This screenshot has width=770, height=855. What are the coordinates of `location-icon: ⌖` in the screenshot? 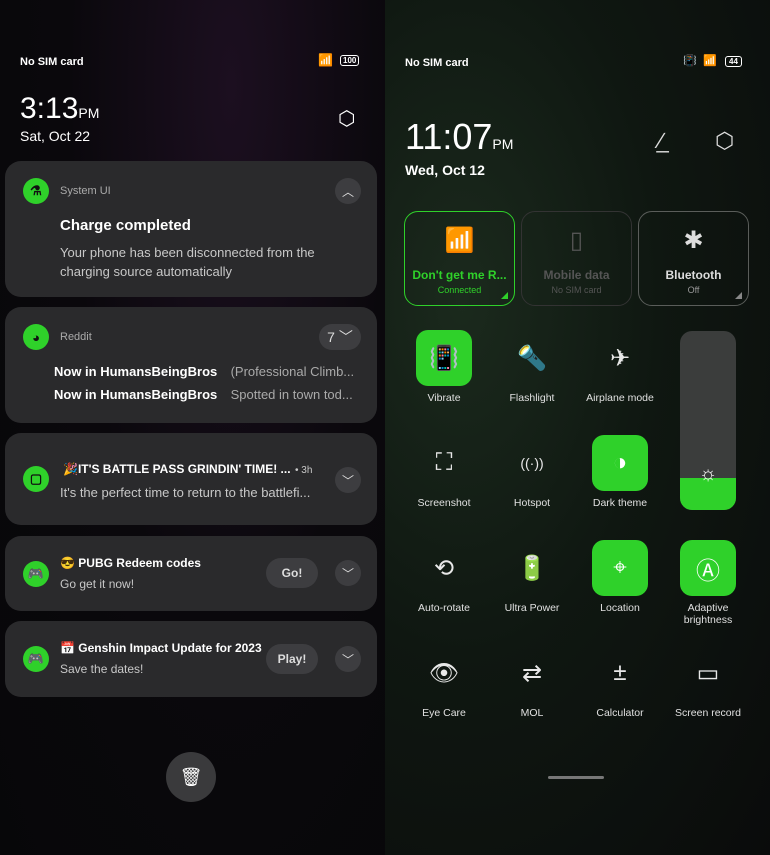 It's located at (620, 567).